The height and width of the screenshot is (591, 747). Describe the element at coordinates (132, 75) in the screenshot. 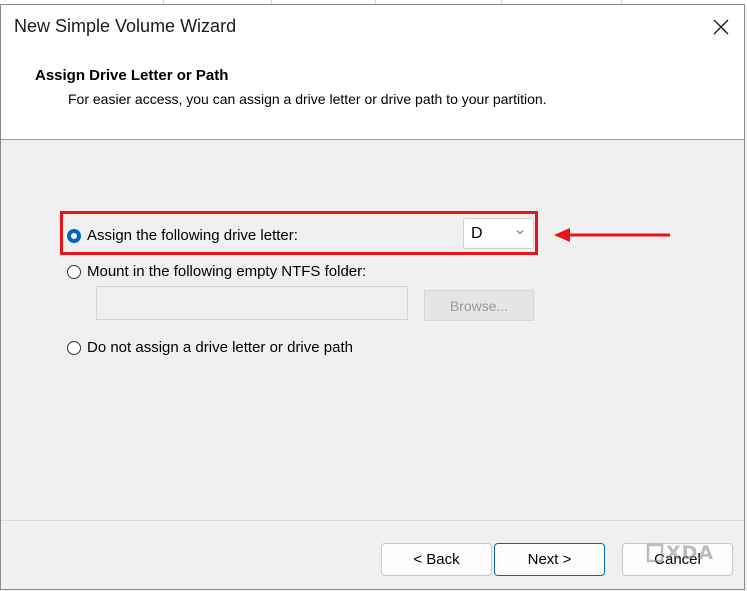

I see `page-title: Assign Drive Letter or Path` at that location.